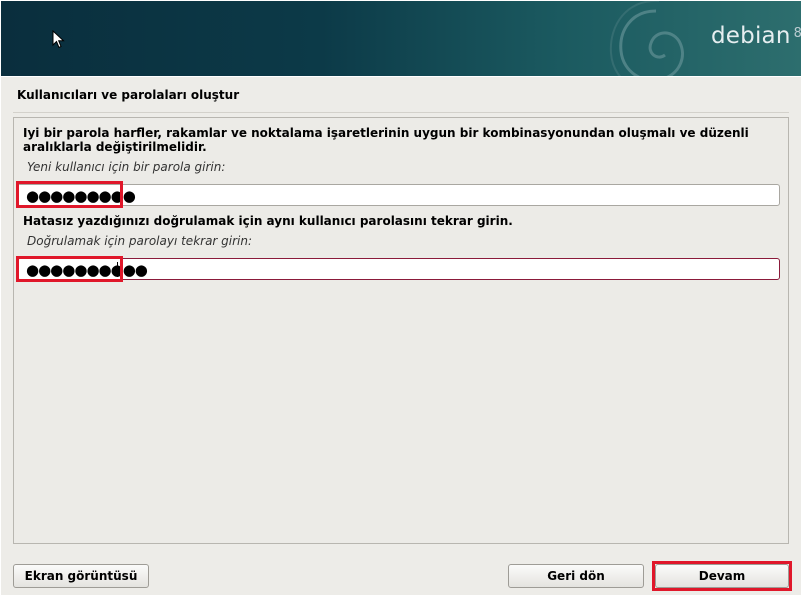 Image resolution: width=802 pixels, height=596 pixels. I want to click on verify-password-label: Doğrulamak için parolayı tekrar girin:, so click(140, 241).